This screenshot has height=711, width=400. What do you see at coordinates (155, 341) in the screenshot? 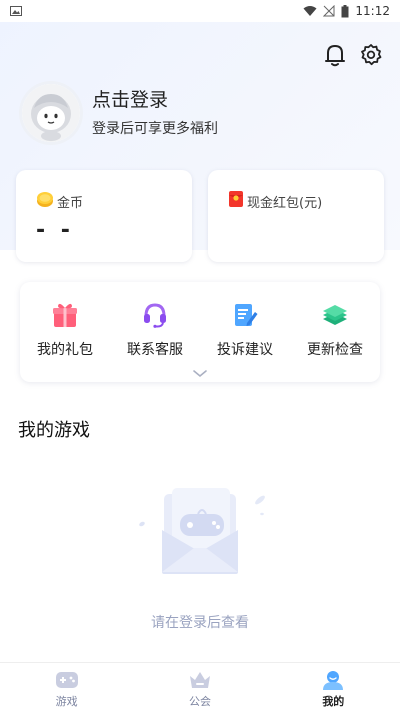
I see `tool-contact-support: 联系客服` at bounding box center [155, 341].